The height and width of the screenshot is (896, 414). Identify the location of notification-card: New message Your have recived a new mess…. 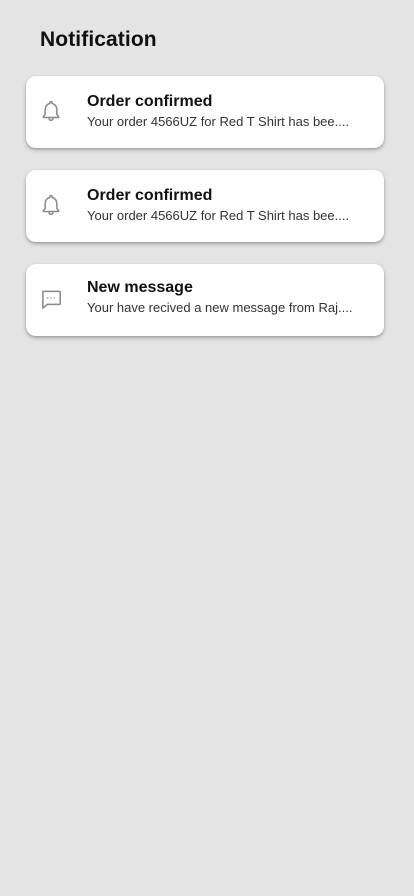
(205, 300).